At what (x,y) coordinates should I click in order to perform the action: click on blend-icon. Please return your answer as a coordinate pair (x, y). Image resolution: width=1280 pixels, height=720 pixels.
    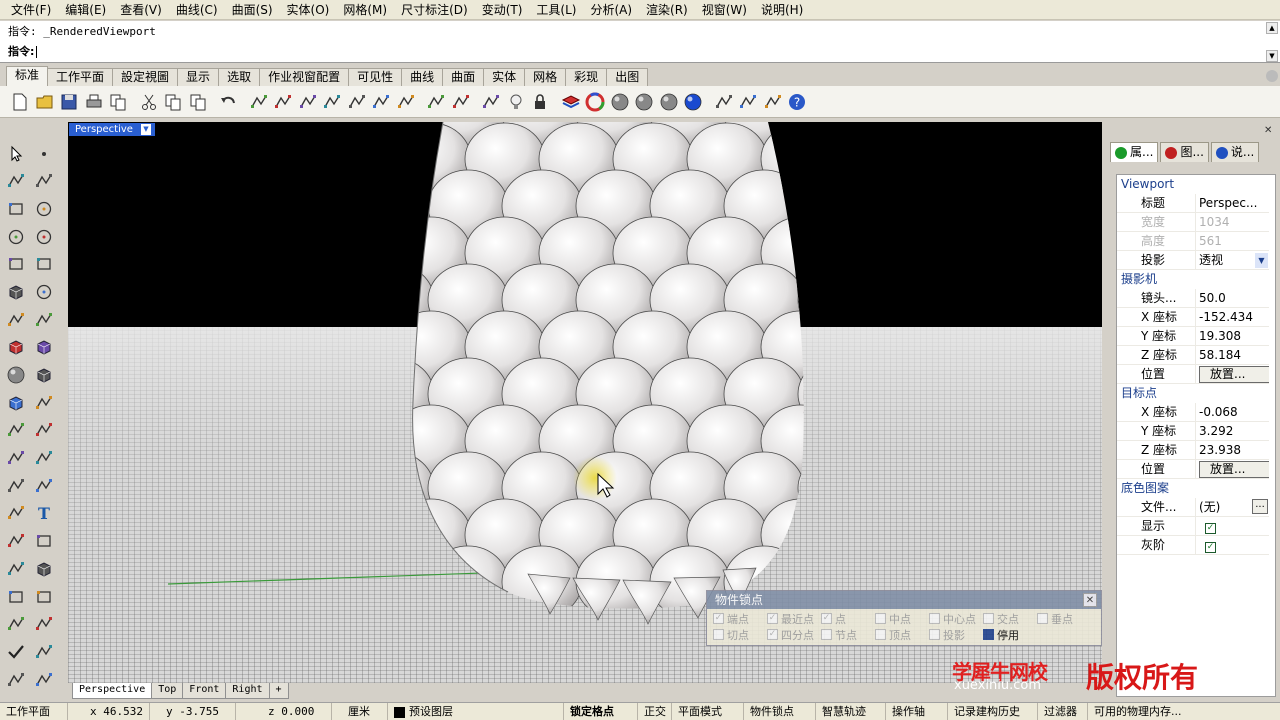
    Looking at the image, I should click on (16, 513).